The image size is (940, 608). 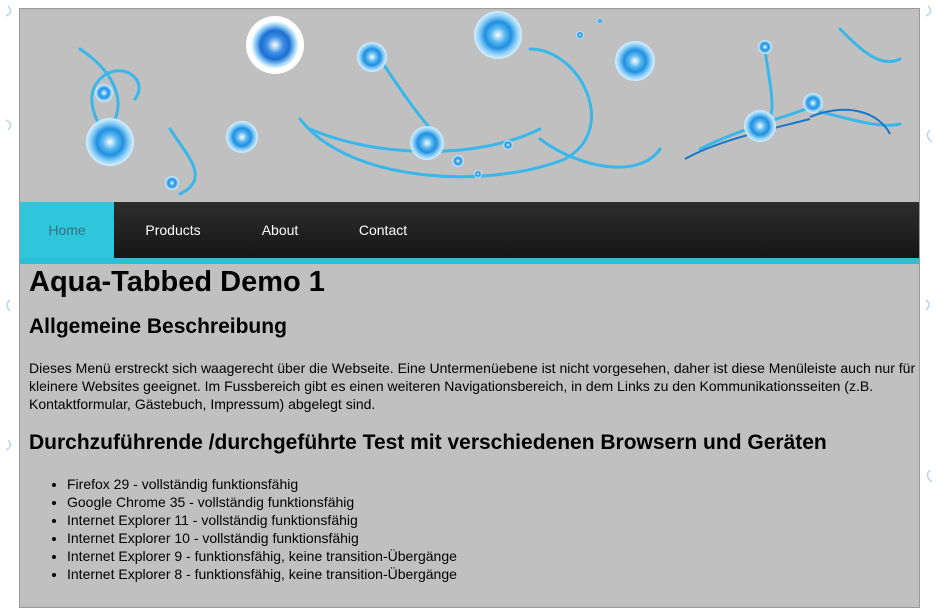 I want to click on nav-item-products: Products, so click(x=173, y=230).